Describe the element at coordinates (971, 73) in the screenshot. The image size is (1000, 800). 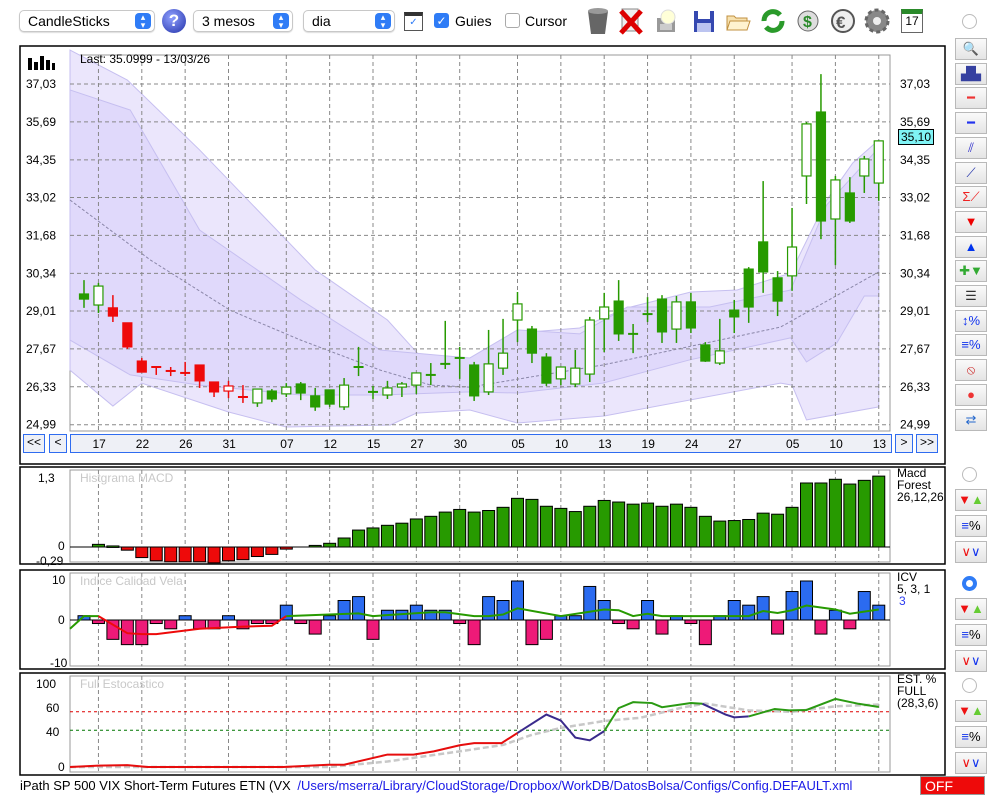
I see `volume-chart-button: ▟▙` at that location.